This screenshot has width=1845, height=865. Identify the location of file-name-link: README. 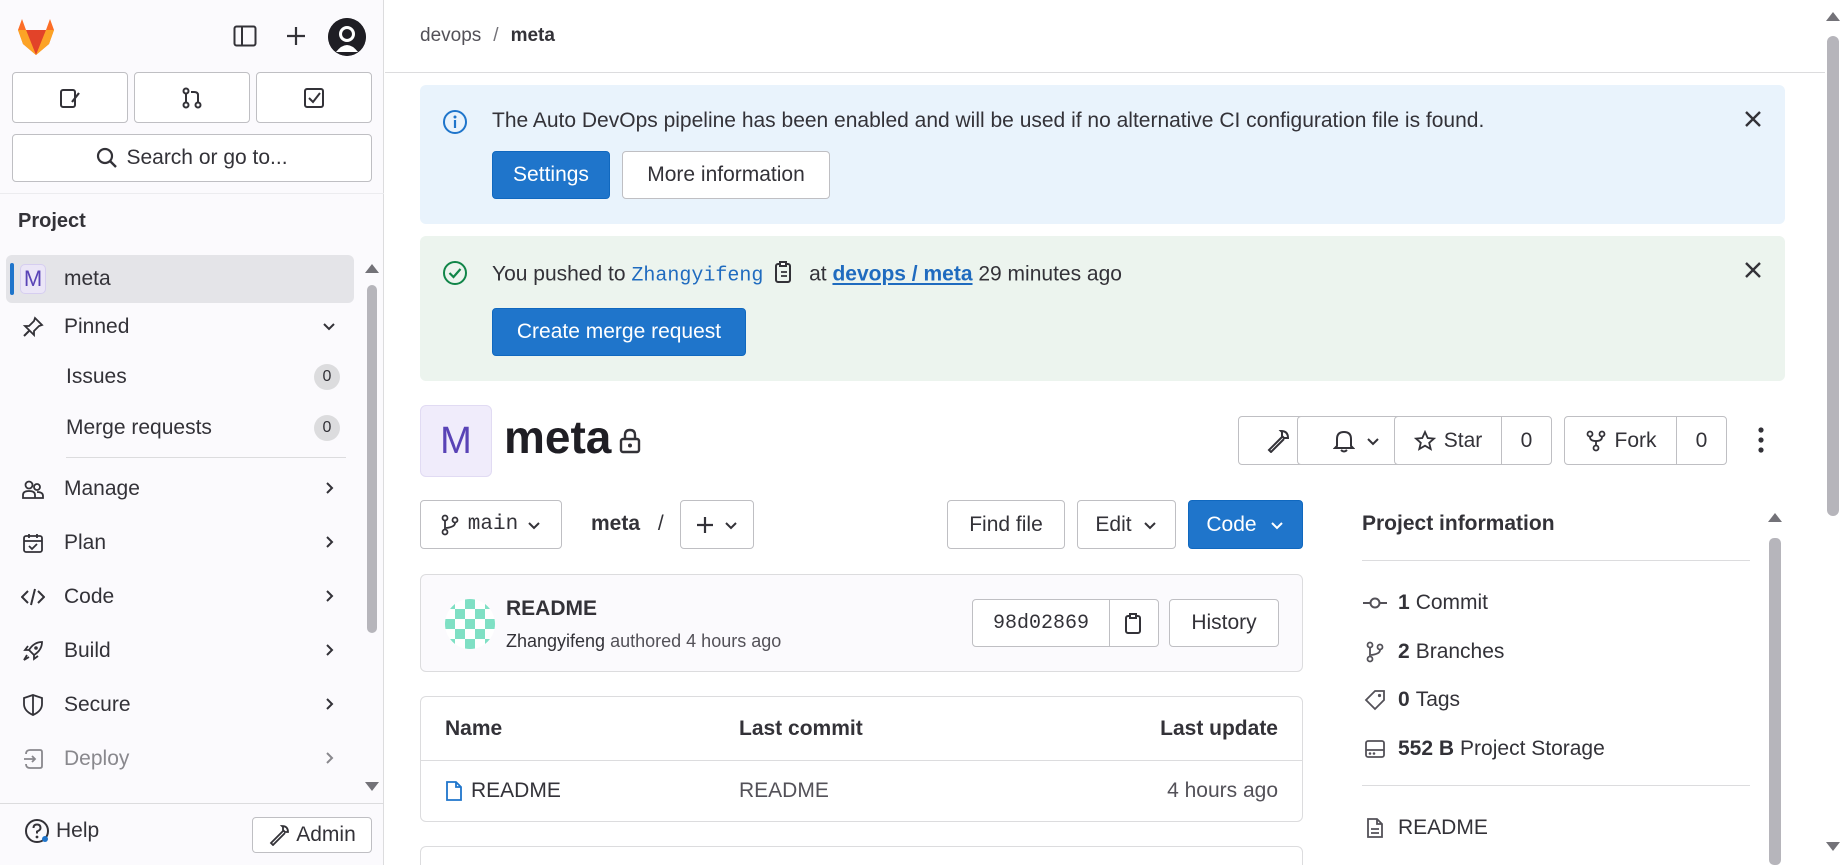
(503, 791).